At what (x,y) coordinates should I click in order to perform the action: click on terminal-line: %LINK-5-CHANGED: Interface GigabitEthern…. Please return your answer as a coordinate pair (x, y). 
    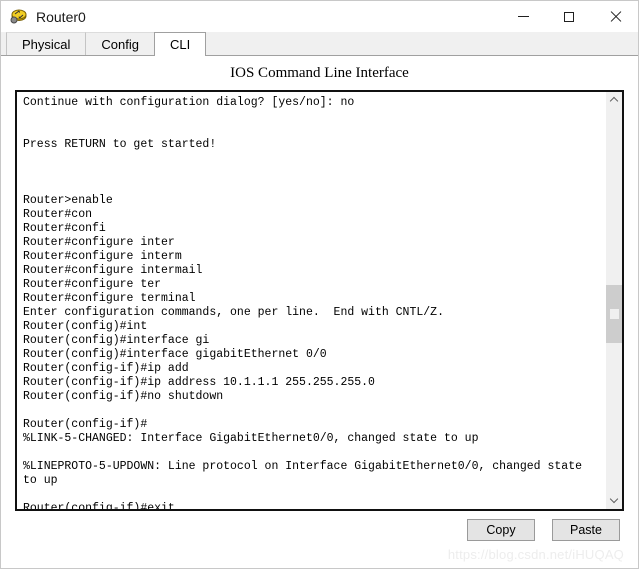
    Looking at the image, I should click on (251, 438).